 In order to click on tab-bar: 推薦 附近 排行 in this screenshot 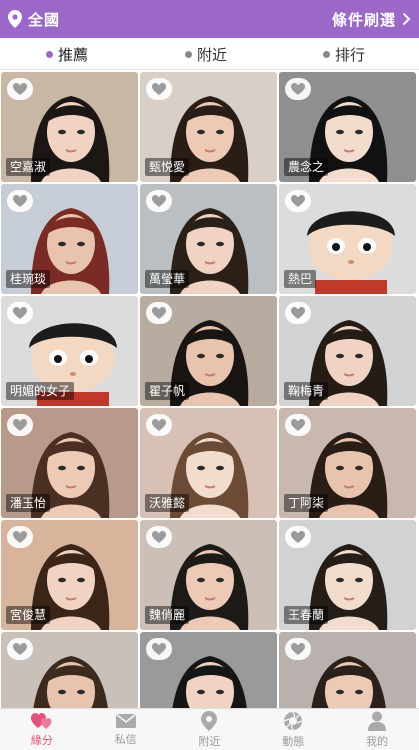, I will do `click(209, 54)`.